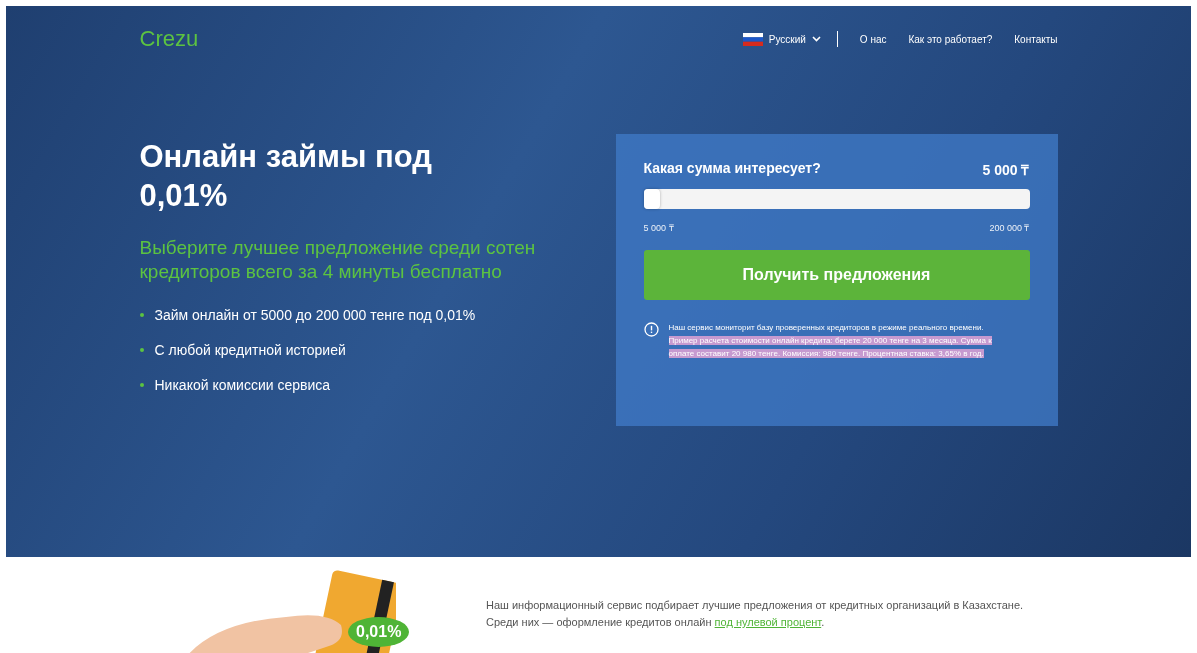  Describe the element at coordinates (658, 228) in the screenshot. I see `slider-min-label: 5 000 ₸` at that location.